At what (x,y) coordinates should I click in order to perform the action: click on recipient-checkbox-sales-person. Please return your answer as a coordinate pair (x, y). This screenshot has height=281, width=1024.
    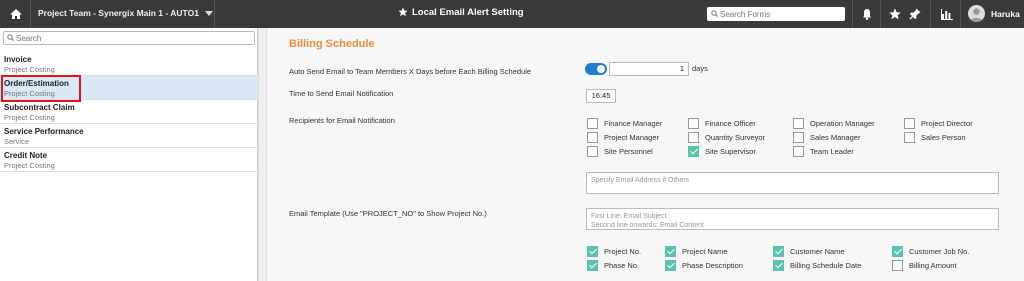
    Looking at the image, I should click on (909, 137).